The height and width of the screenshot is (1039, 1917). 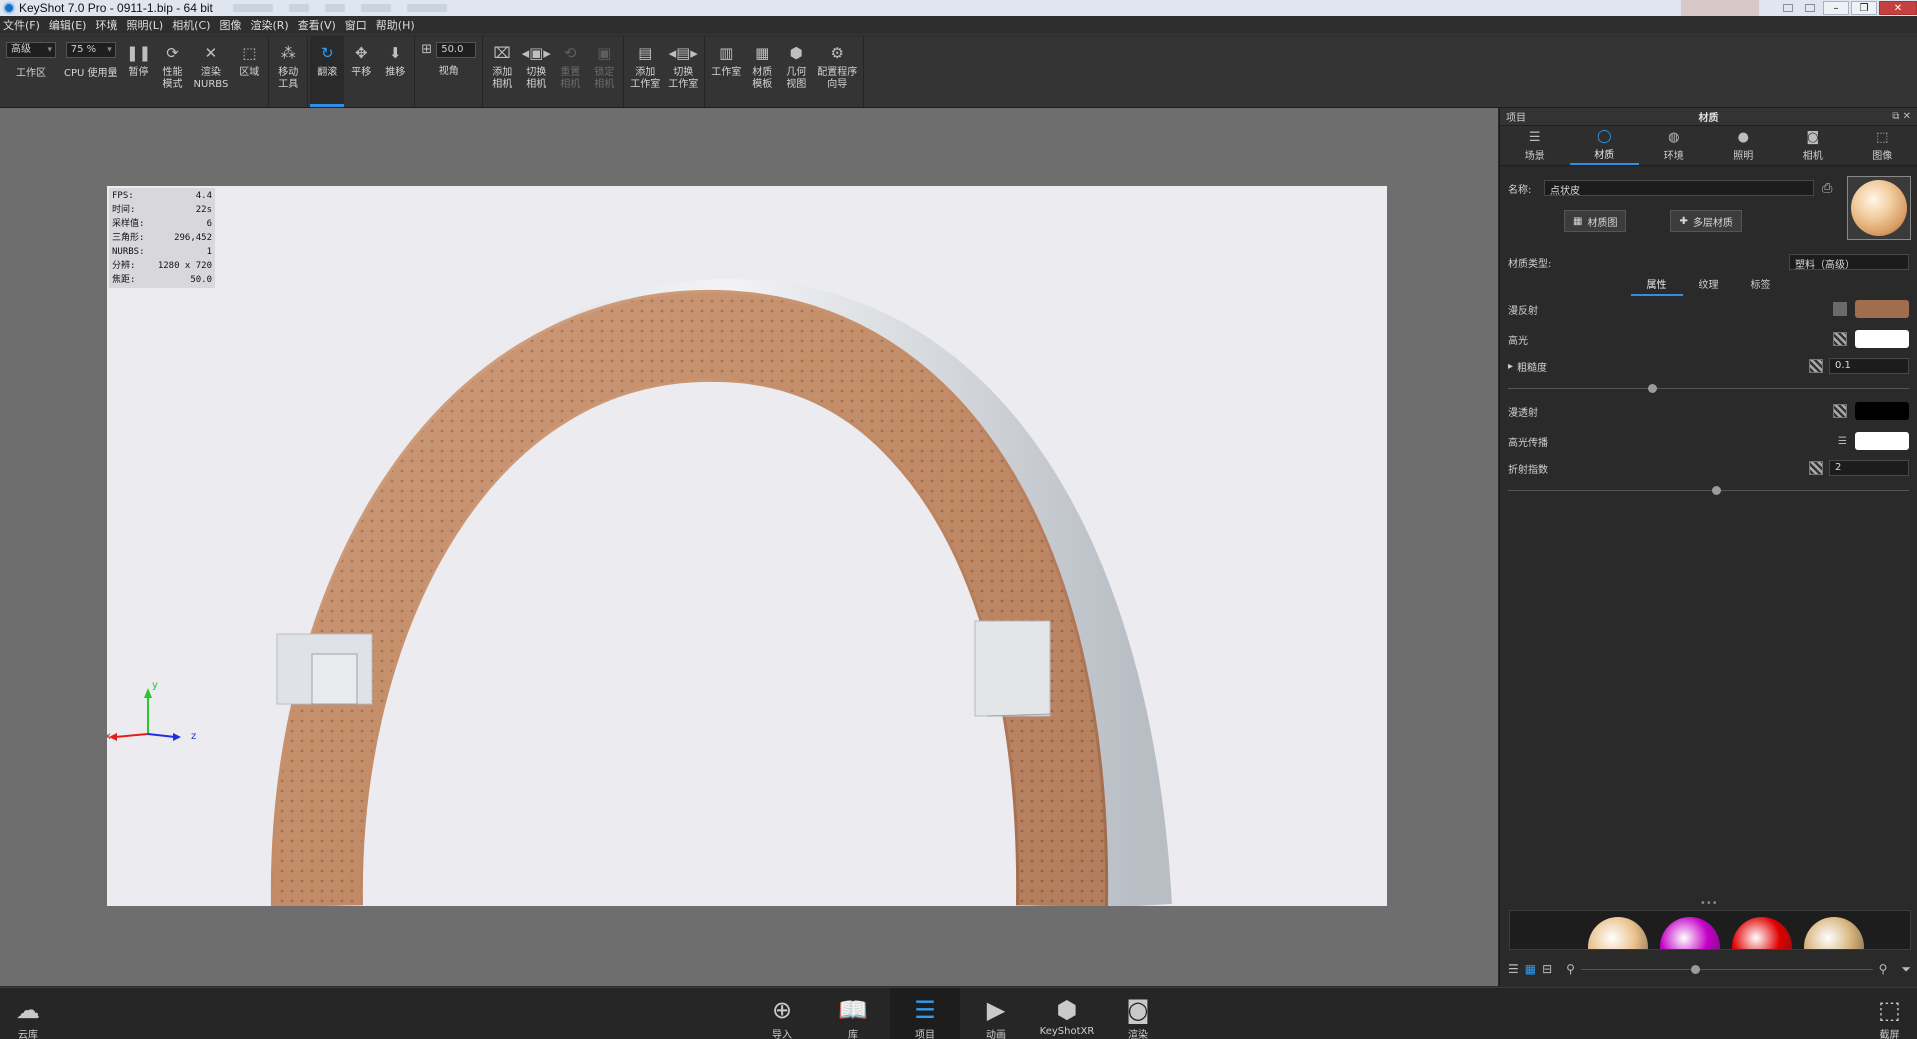 What do you see at coordinates (1744, 145) in the screenshot?
I see `tab-lighting: ● 照明` at bounding box center [1744, 145].